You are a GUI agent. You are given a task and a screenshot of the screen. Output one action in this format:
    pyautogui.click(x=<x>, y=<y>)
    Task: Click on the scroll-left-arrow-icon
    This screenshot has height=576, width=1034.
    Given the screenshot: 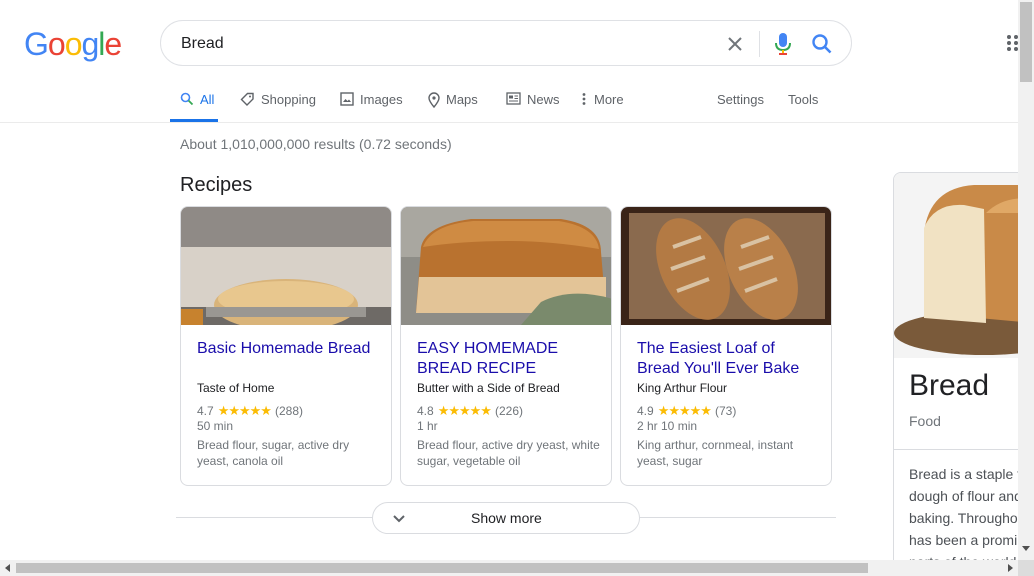 What is the action you would take?
    pyautogui.click(x=7, y=568)
    